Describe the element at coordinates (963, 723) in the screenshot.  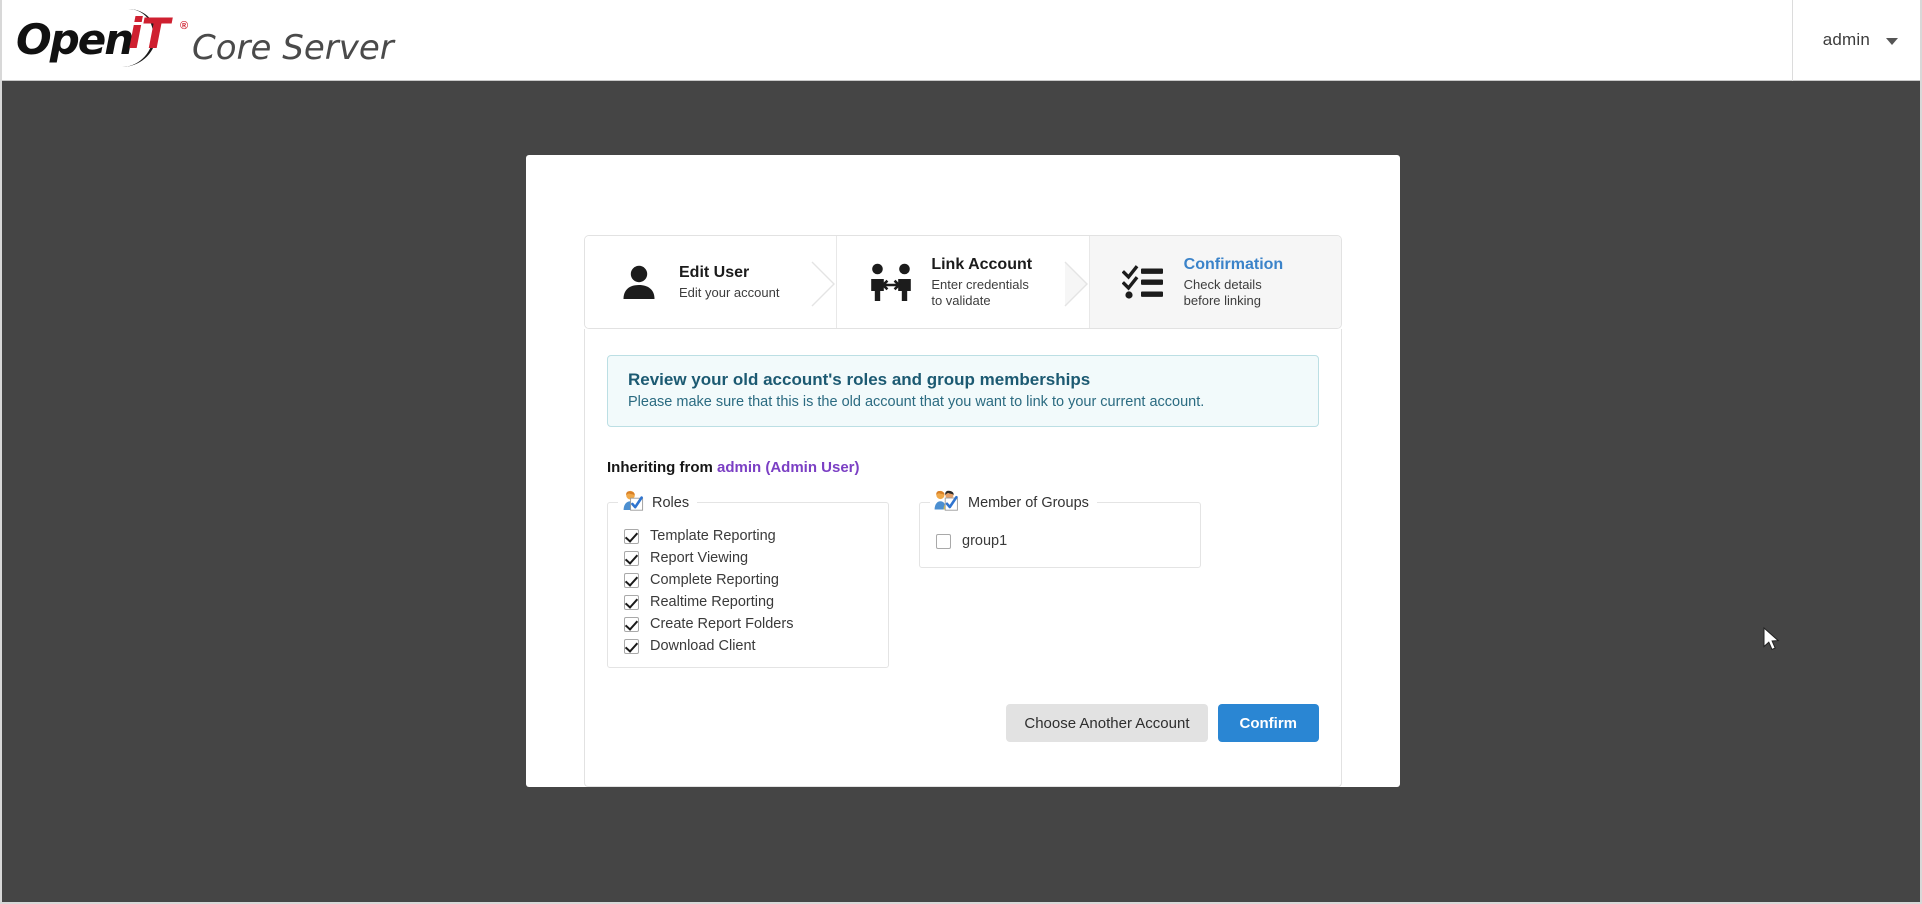
I see `action-buttons: Choose Another Account Confirm` at that location.